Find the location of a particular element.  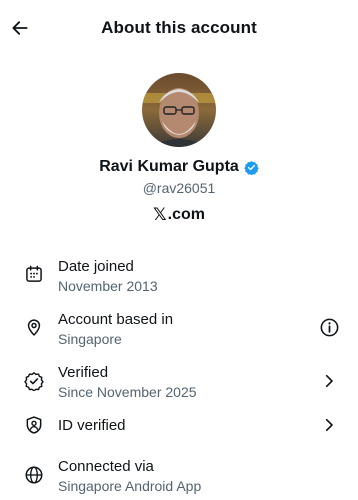

name-row: Ravi Kumar Gupta is located at coordinates (179, 167).